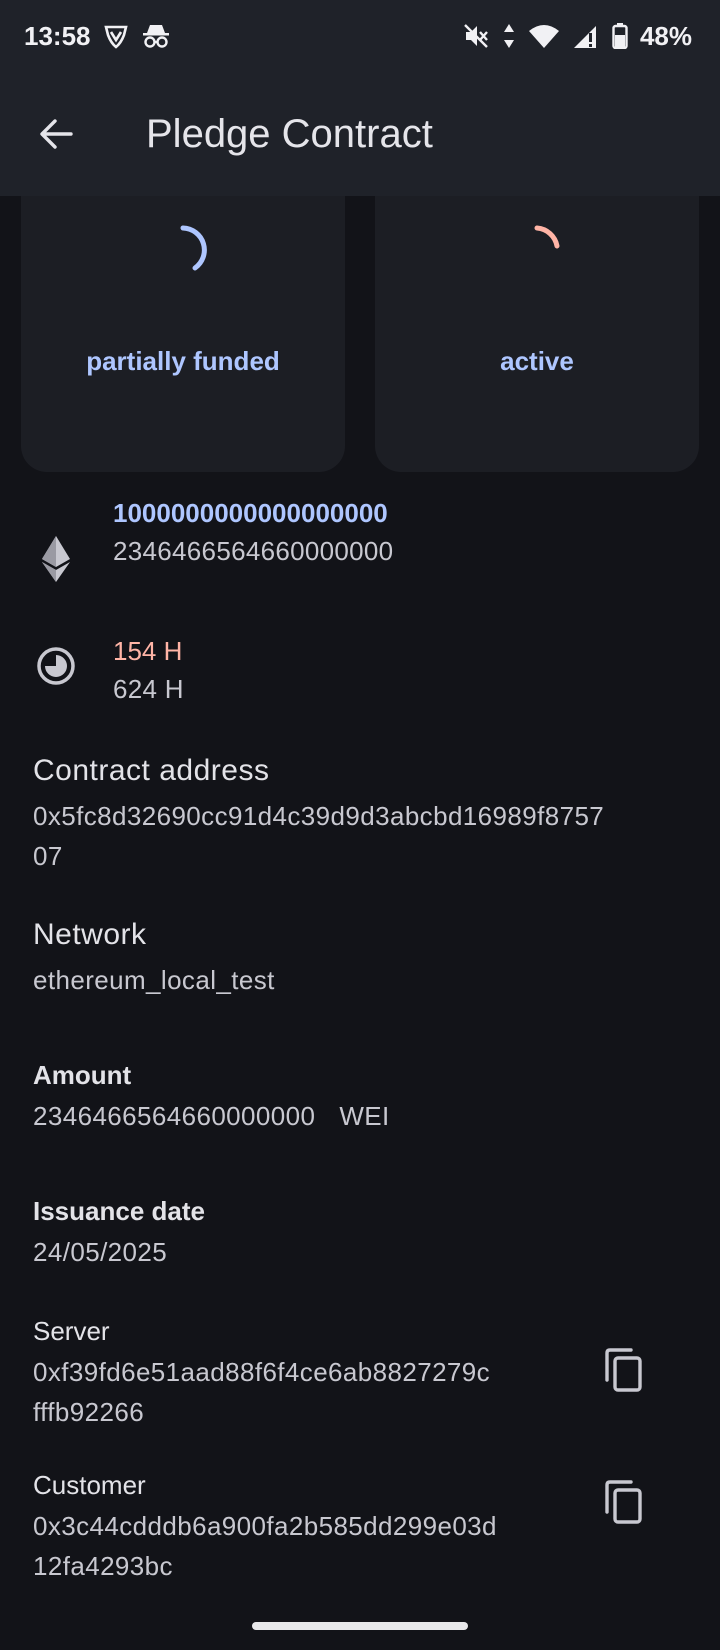 The width and height of the screenshot is (720, 1650). Describe the element at coordinates (100, 1252) in the screenshot. I see `issuance-date-value: 24/05/2025` at that location.